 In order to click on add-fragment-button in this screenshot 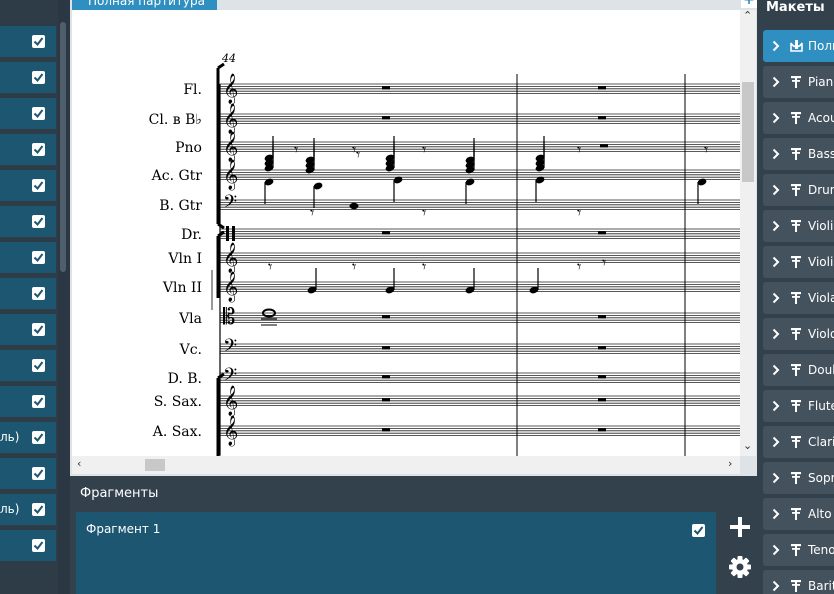, I will do `click(740, 527)`.